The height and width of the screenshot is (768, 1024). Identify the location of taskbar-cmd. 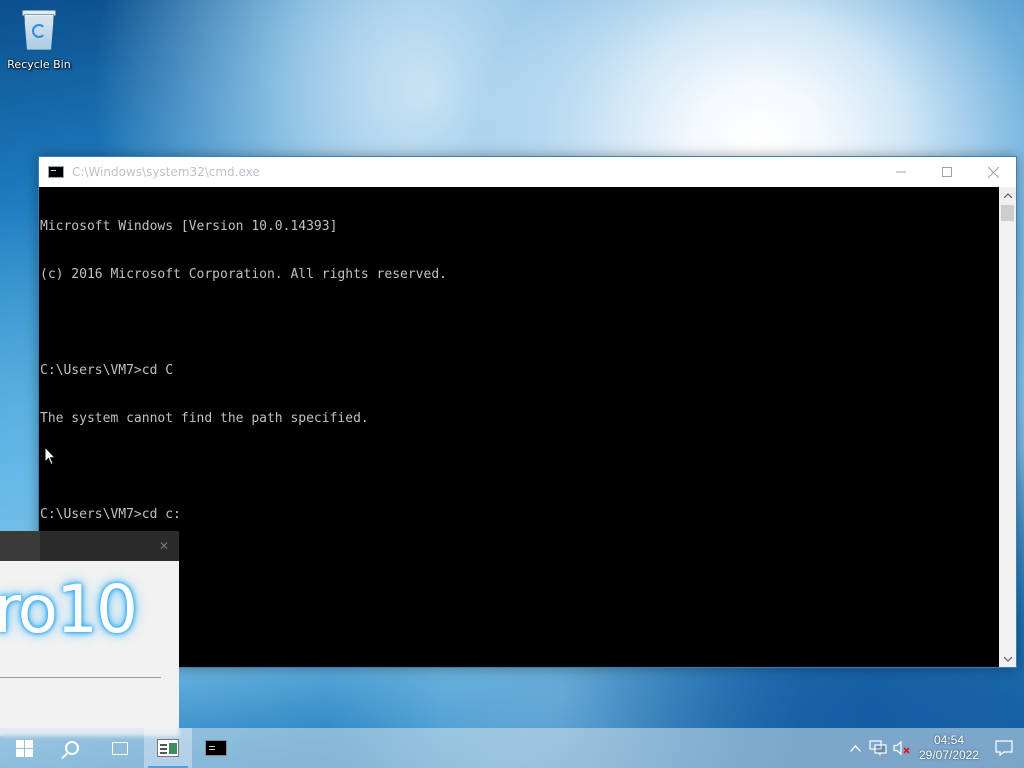
(216, 748).